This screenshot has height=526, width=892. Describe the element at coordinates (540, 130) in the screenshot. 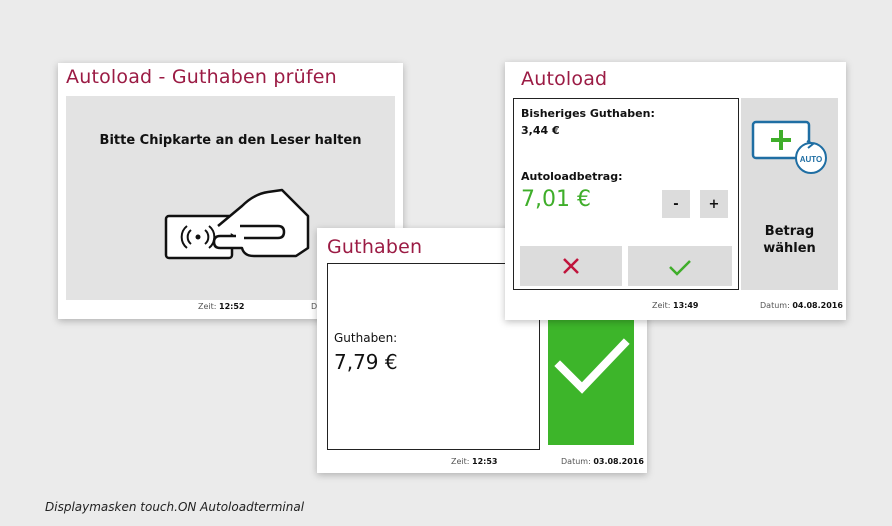

I see `previous-balance-value: 3,44 €` at that location.